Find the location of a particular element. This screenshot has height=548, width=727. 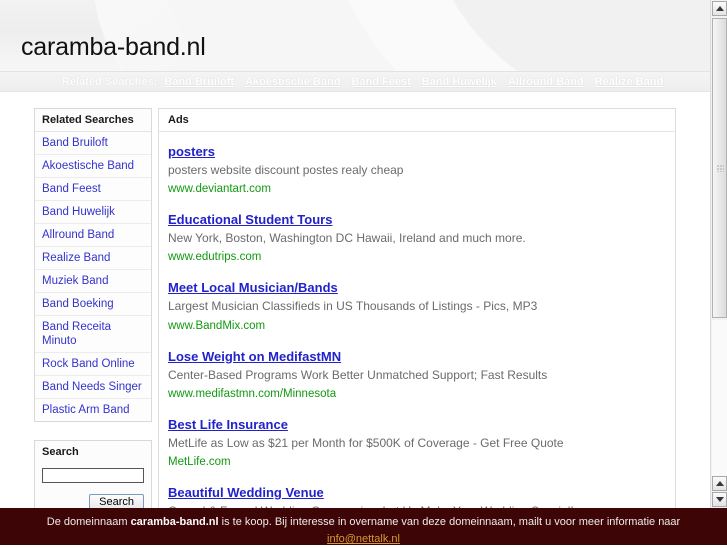

ads-panel-title: Ads is located at coordinates (417, 120).